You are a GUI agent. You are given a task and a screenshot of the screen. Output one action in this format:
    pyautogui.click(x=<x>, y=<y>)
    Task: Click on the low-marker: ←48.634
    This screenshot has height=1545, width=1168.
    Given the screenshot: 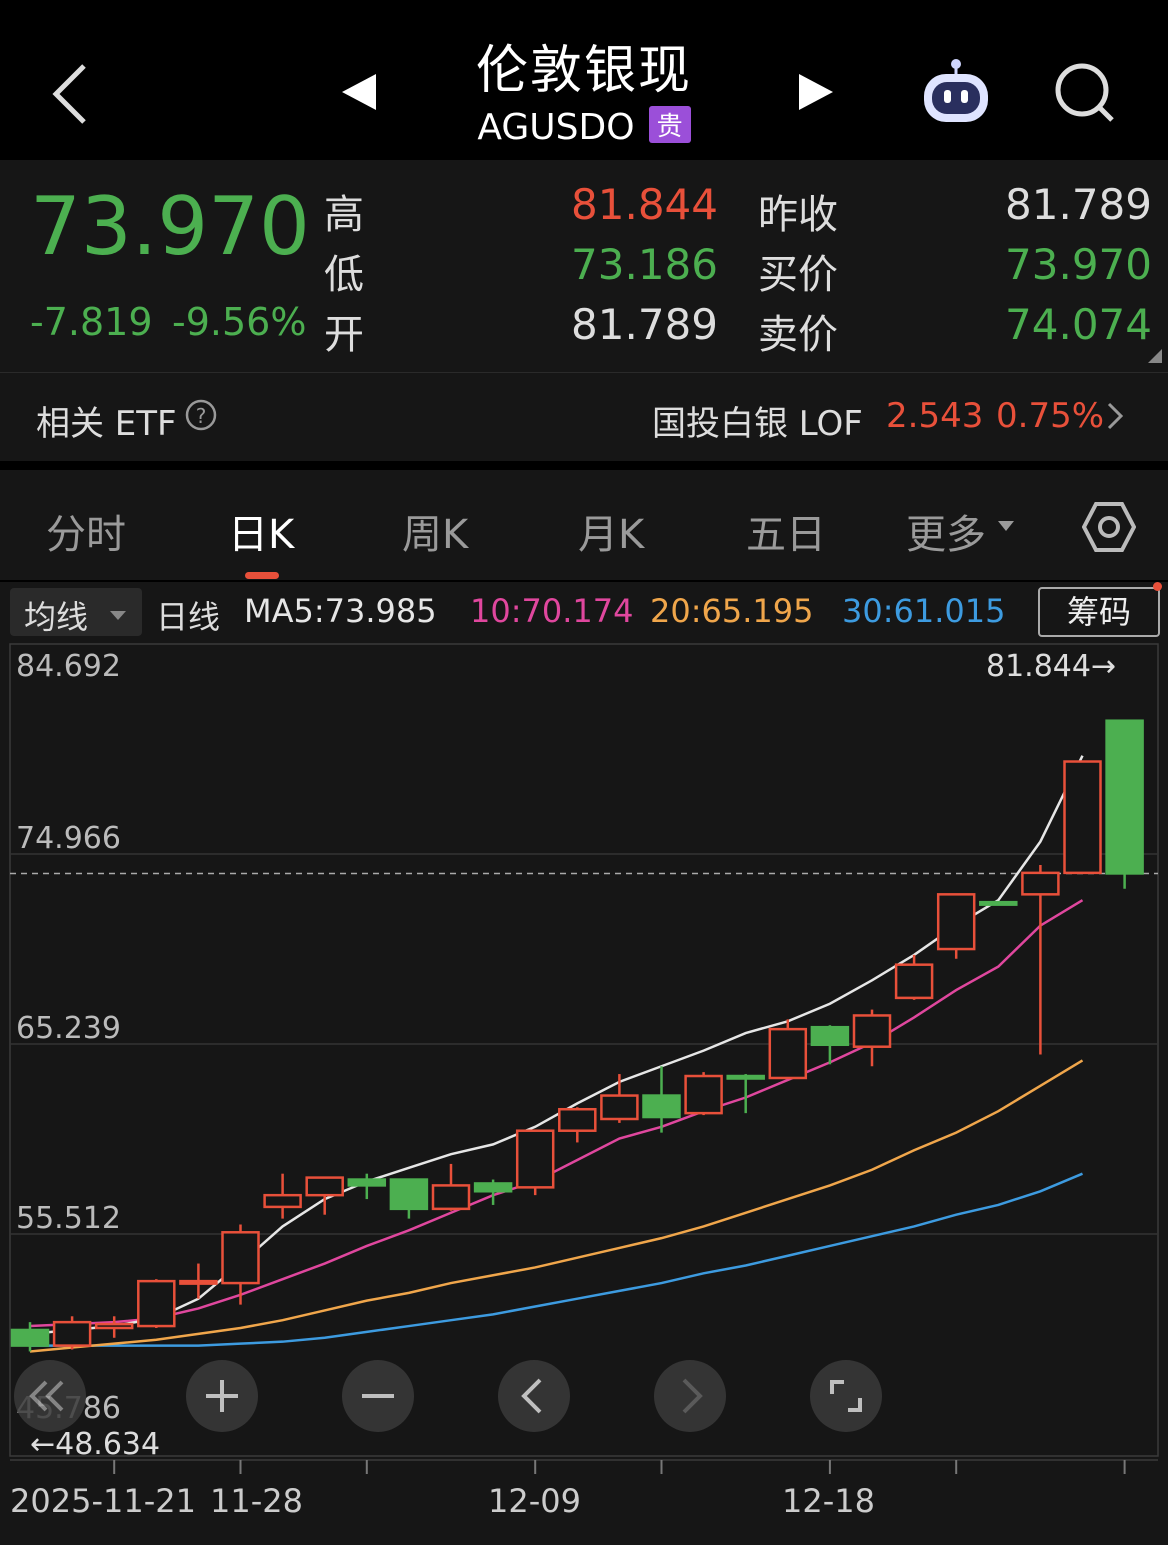 What is the action you would take?
    pyautogui.click(x=95, y=1444)
    